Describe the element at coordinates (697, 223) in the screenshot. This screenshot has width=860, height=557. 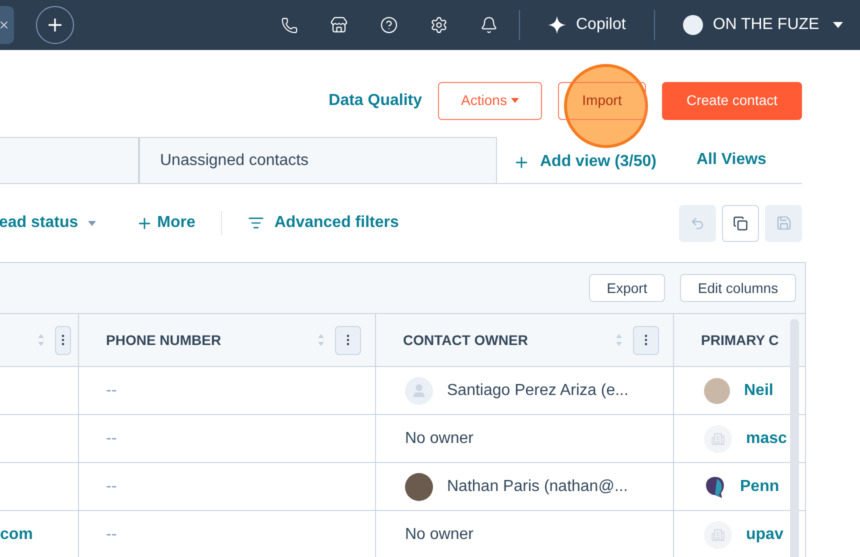
I see `undo-icon` at that location.